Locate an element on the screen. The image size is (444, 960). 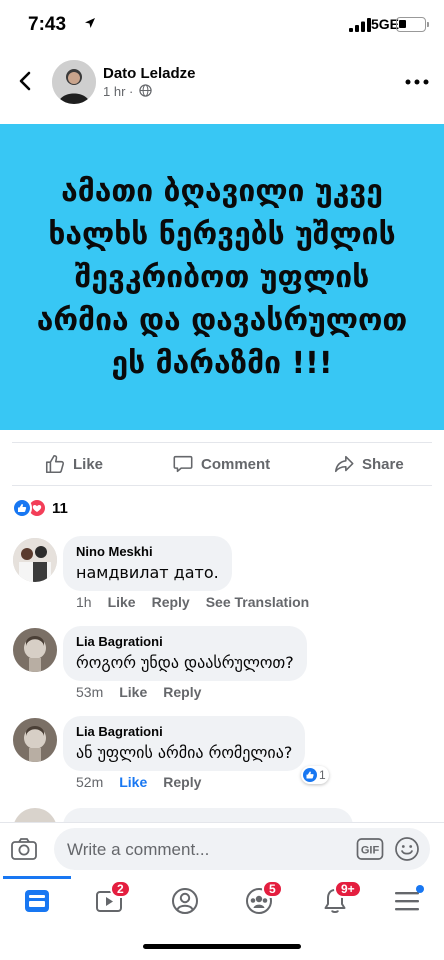
menu-dot is located at coordinates (420, 889).